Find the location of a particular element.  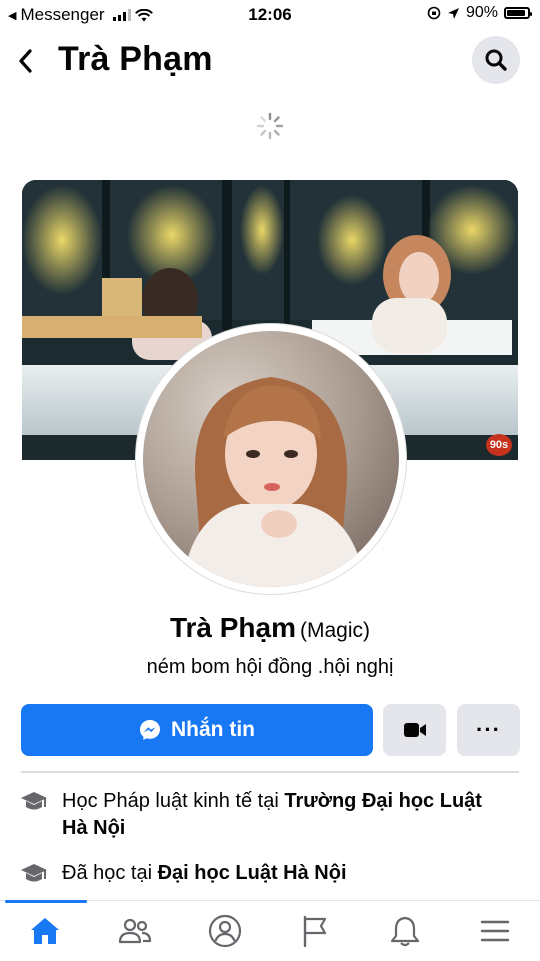

video-call-button is located at coordinates (414, 730).